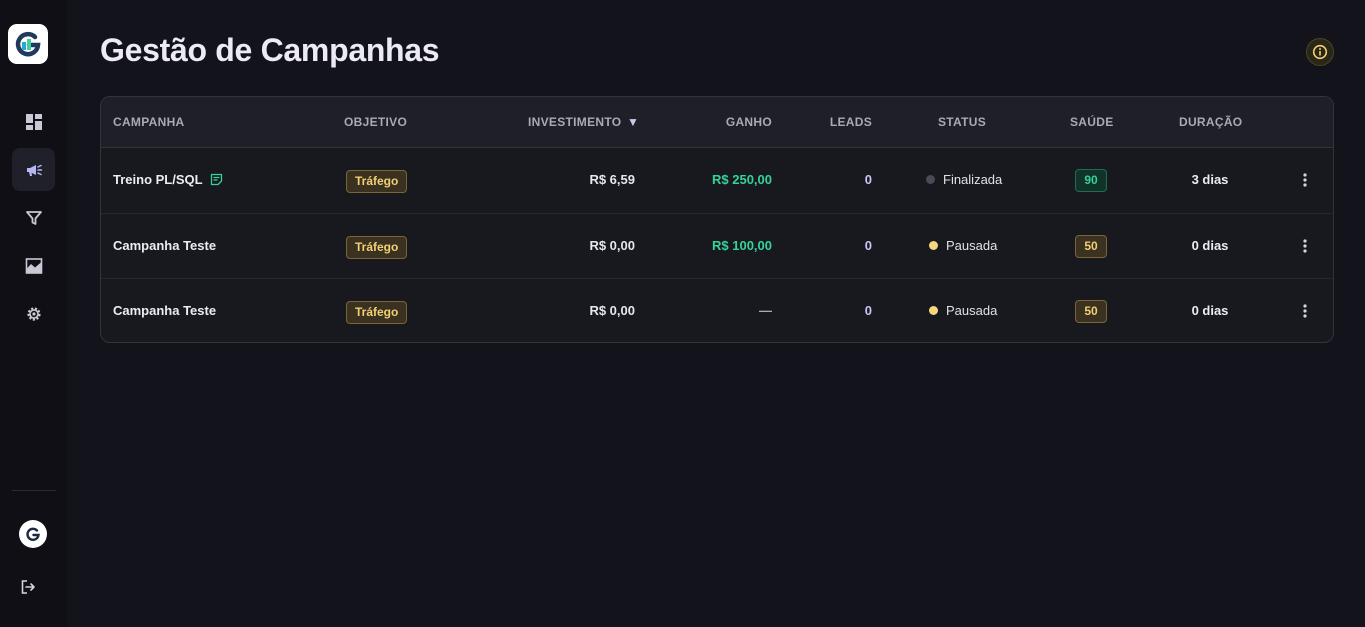 This screenshot has width=1365, height=627. I want to click on info-button, so click(1320, 52).